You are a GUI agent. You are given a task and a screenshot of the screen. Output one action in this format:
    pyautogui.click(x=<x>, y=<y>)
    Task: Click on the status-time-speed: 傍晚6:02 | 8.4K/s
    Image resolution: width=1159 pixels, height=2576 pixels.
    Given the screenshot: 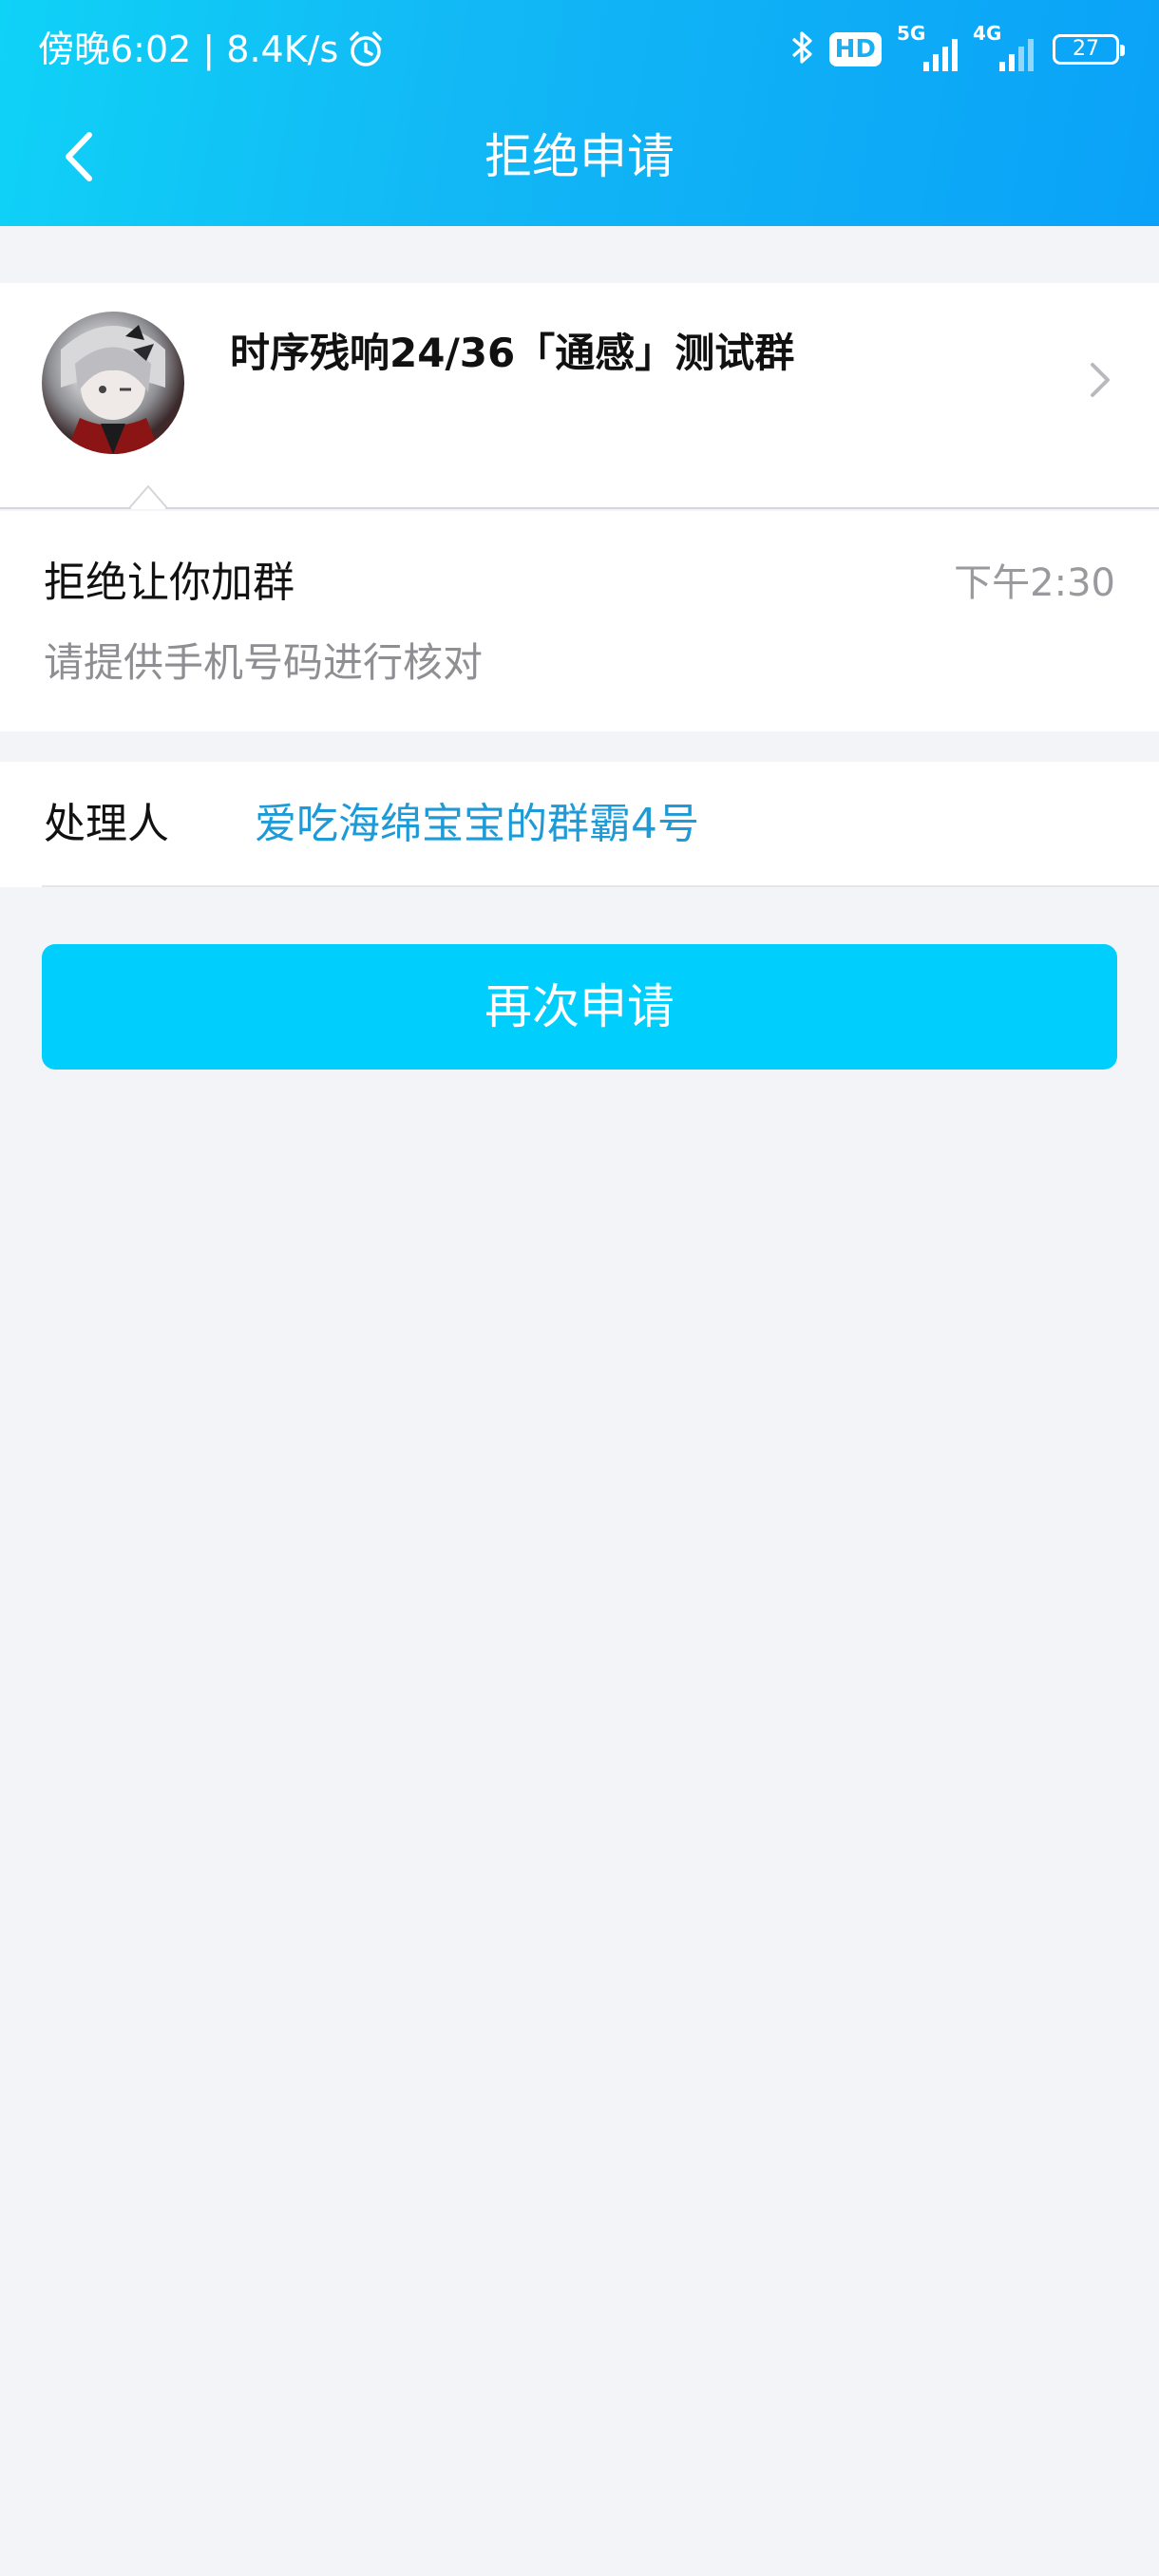 What is the action you would take?
    pyautogui.click(x=212, y=49)
    